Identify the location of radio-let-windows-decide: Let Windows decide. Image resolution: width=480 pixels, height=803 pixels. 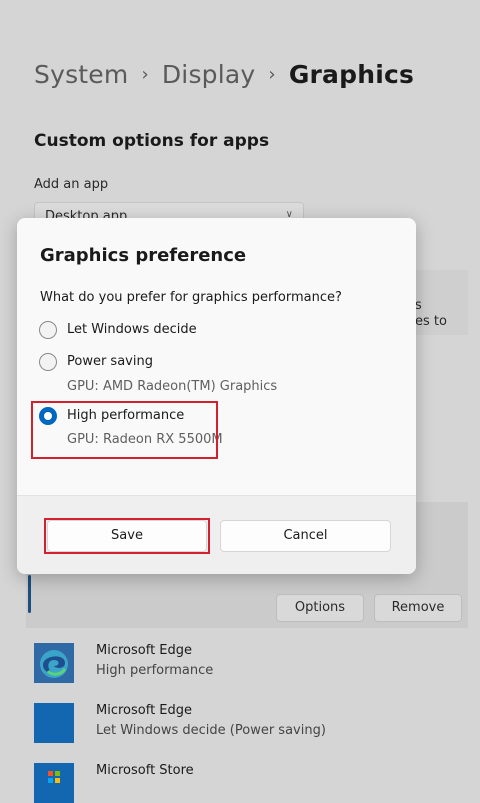
(139, 331).